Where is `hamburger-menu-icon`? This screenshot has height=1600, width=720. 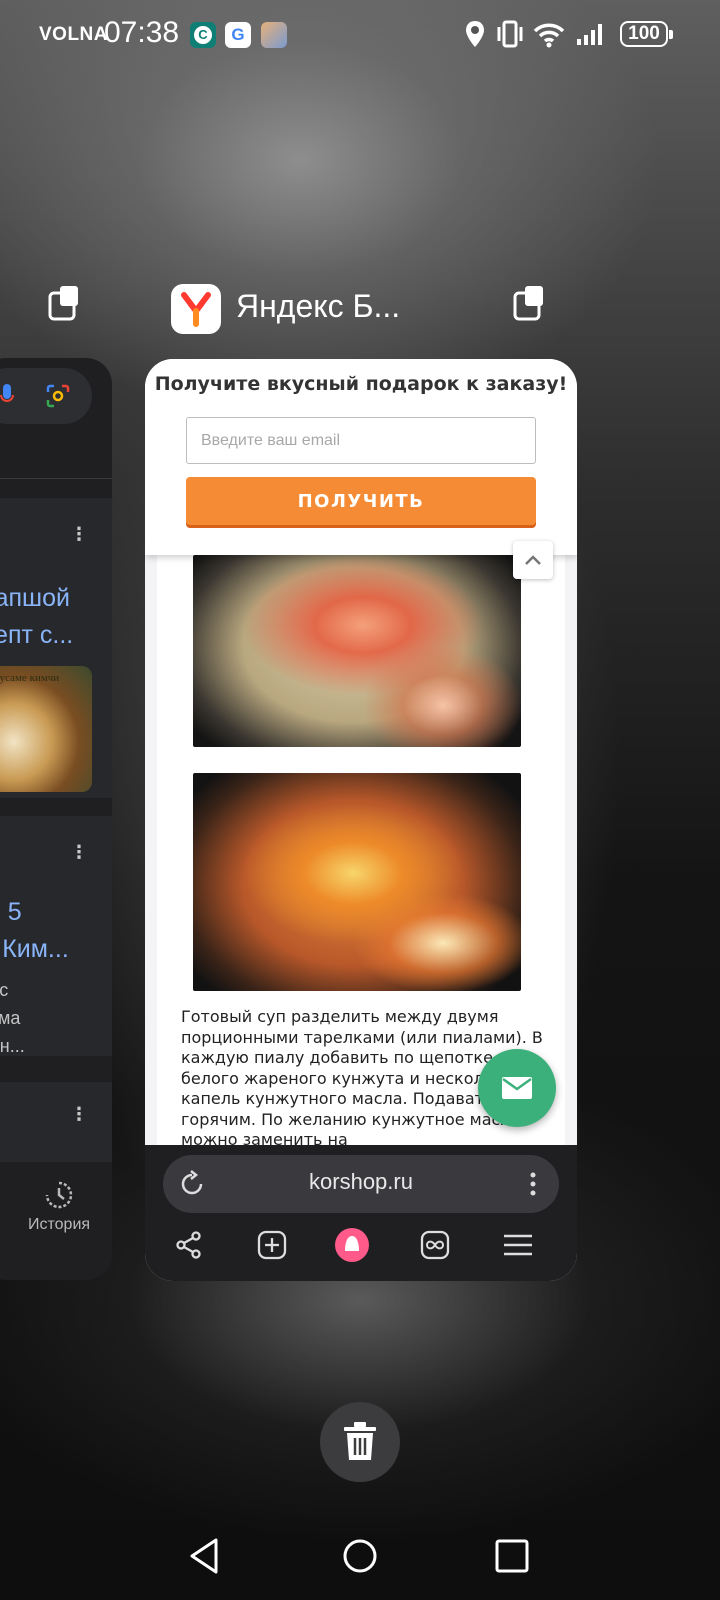
hamburger-menu-icon is located at coordinates (518, 1245).